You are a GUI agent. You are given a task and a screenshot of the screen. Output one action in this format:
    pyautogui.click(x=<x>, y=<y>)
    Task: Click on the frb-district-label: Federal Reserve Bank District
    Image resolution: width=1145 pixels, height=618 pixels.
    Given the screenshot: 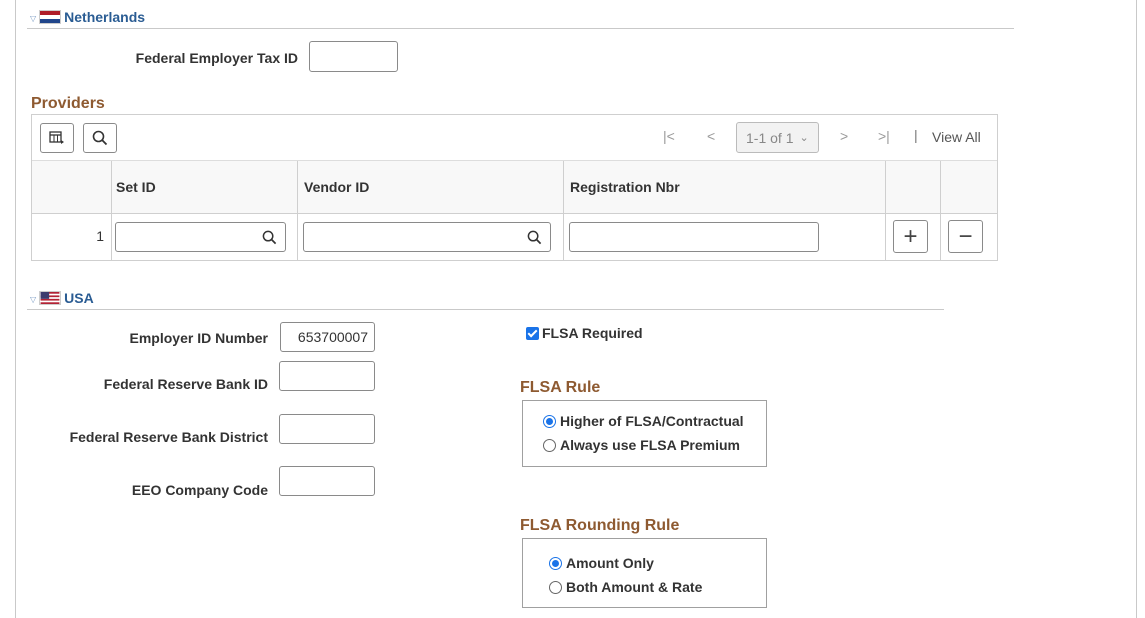 What is the action you would take?
    pyautogui.click(x=168, y=437)
    